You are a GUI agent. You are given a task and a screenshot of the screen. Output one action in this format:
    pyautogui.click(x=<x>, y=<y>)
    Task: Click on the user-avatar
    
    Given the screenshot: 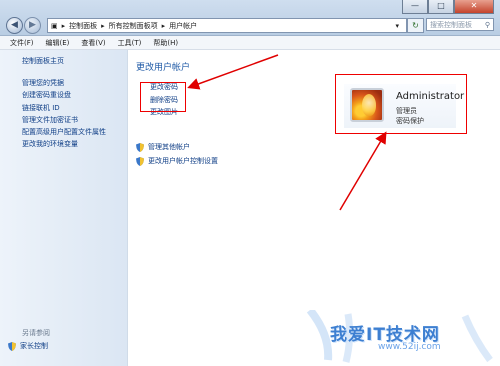 What is the action you would take?
    pyautogui.click(x=367, y=105)
    